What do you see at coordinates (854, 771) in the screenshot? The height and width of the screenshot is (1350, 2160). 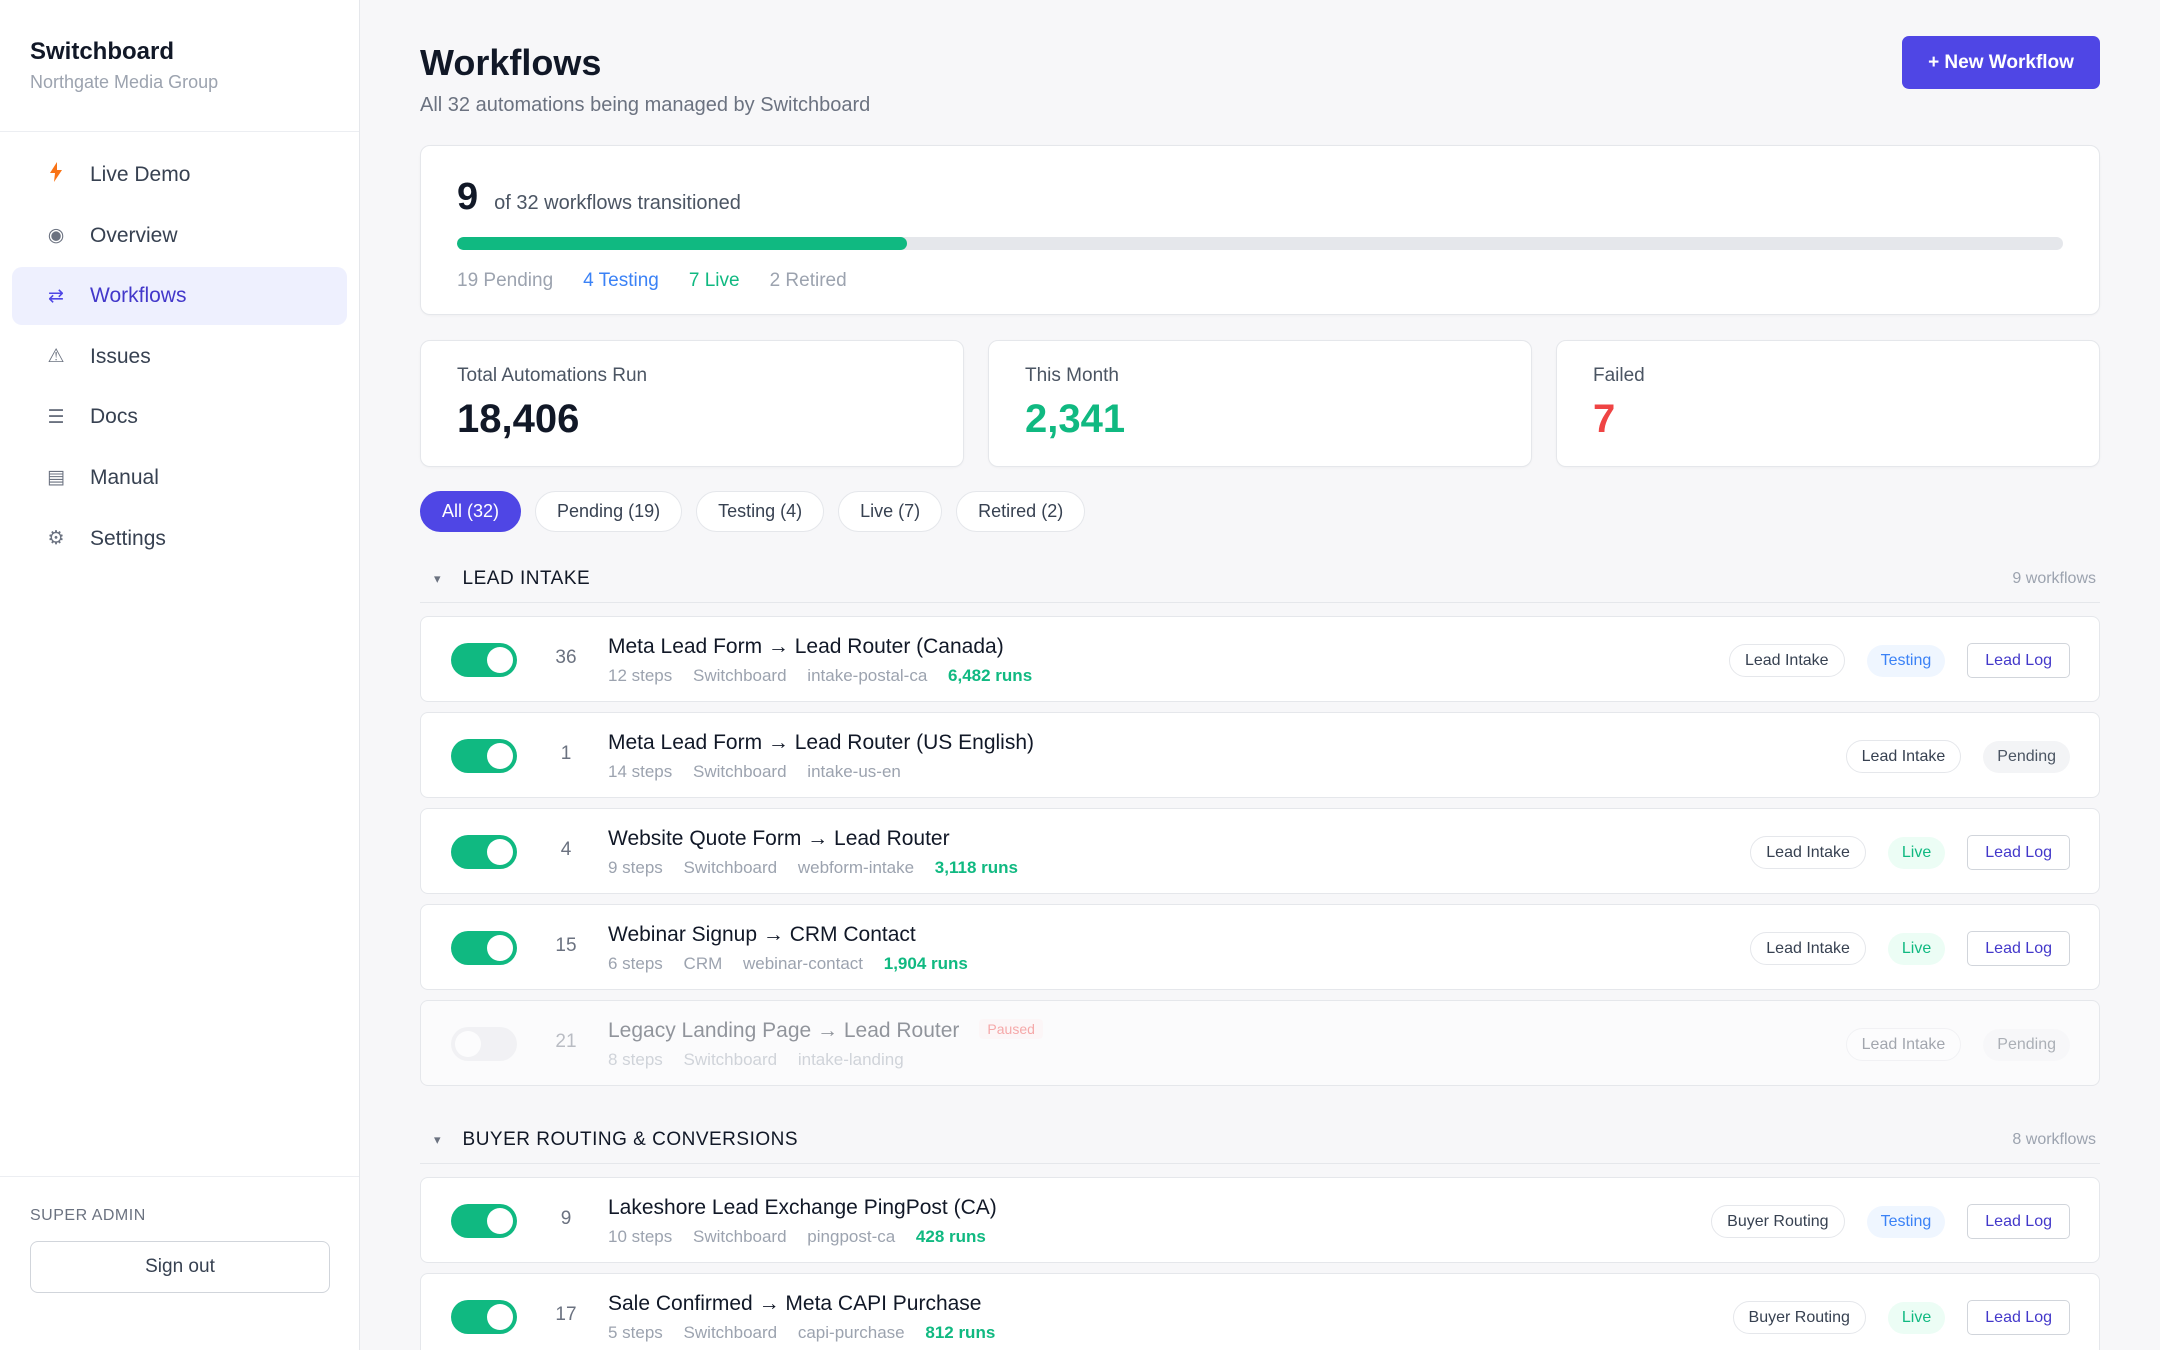 I see `workflow-slug: intake-us-en` at bounding box center [854, 771].